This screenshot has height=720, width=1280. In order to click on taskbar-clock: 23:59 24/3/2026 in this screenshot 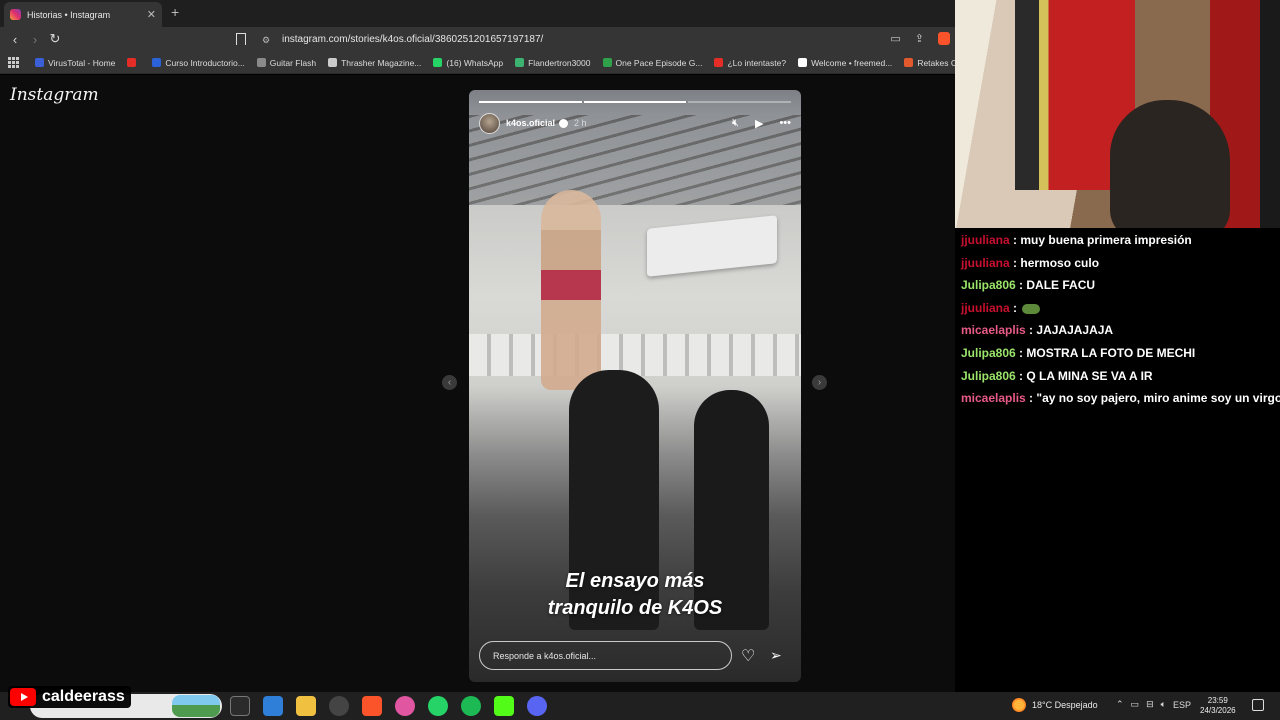, I will do `click(1218, 706)`.